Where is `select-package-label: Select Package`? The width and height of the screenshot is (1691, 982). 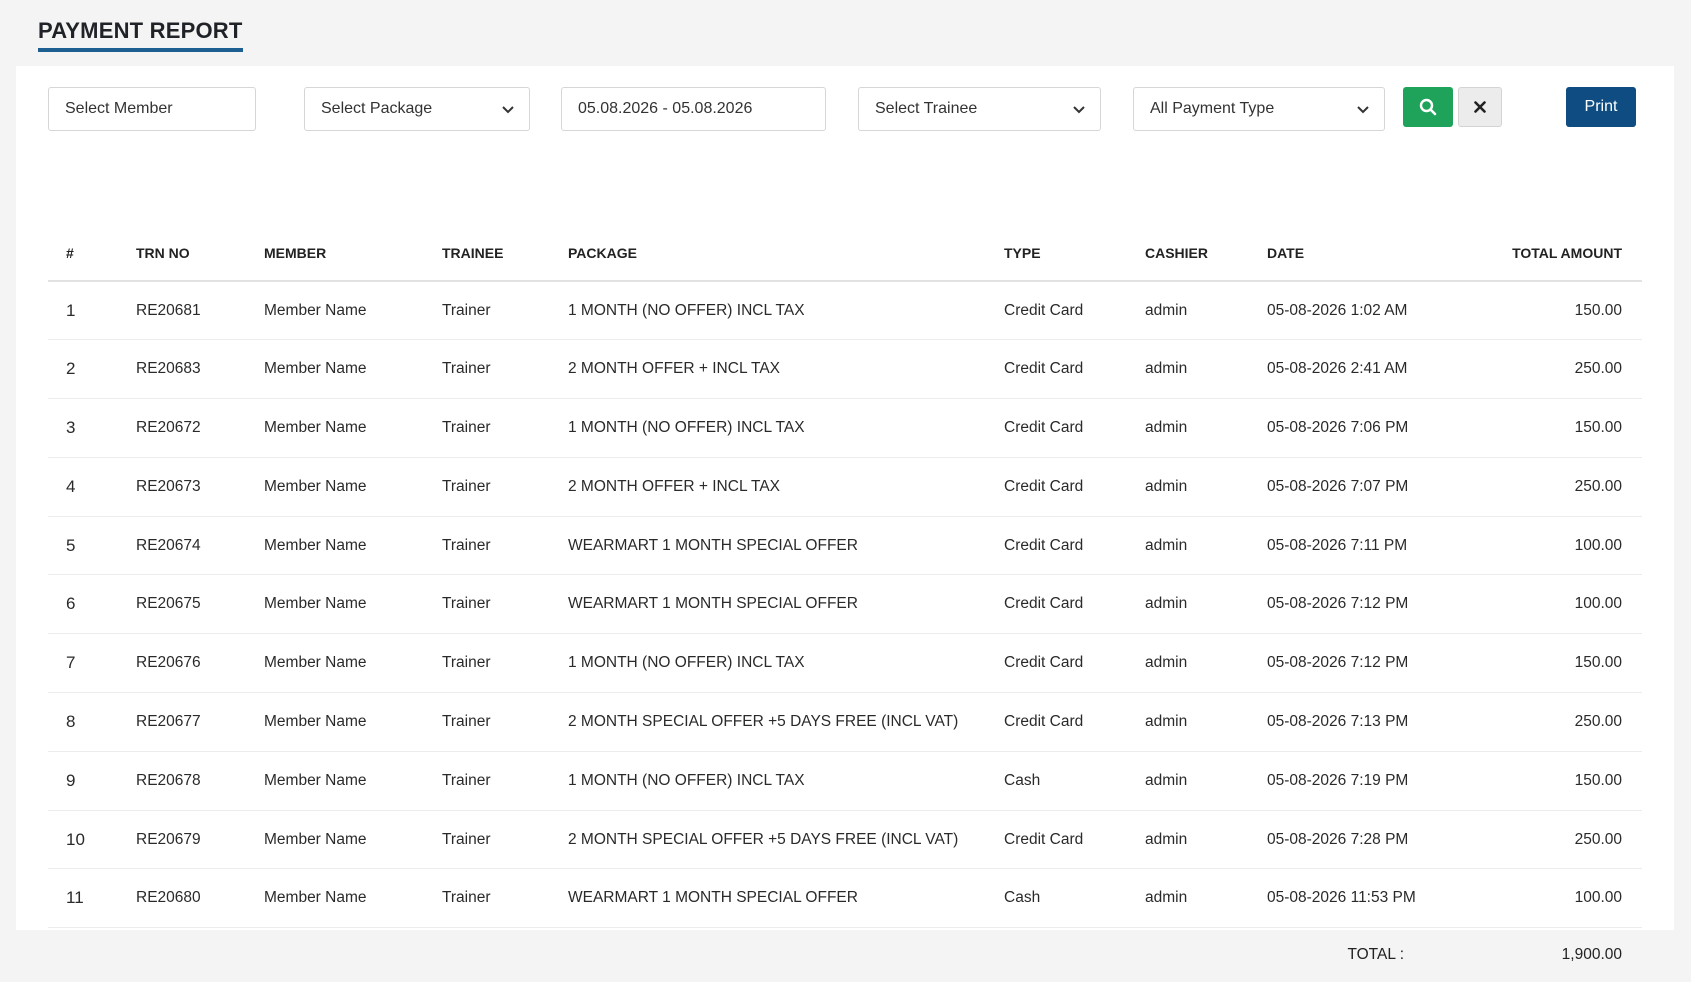 select-package-label: Select Package is located at coordinates (377, 108).